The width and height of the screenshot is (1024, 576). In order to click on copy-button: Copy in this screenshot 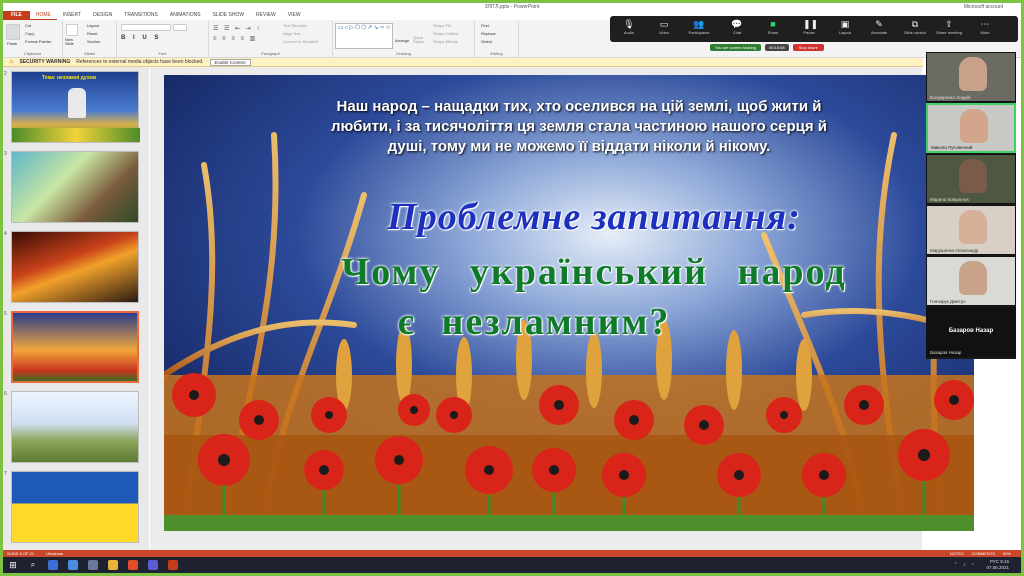, I will do `click(29, 33)`.